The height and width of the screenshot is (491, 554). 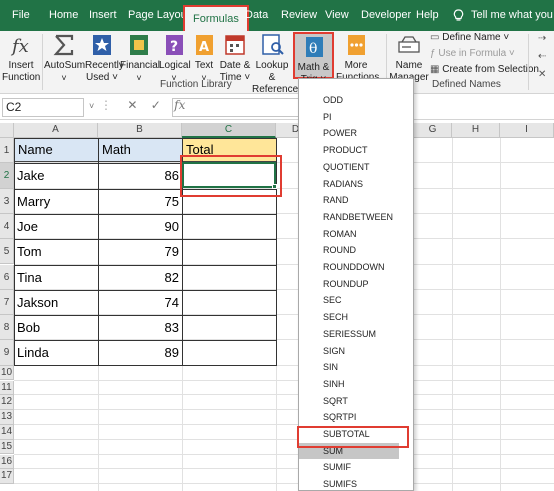 What do you see at coordinates (138, 327) in the screenshot?
I see `cell-math: 83` at bounding box center [138, 327].